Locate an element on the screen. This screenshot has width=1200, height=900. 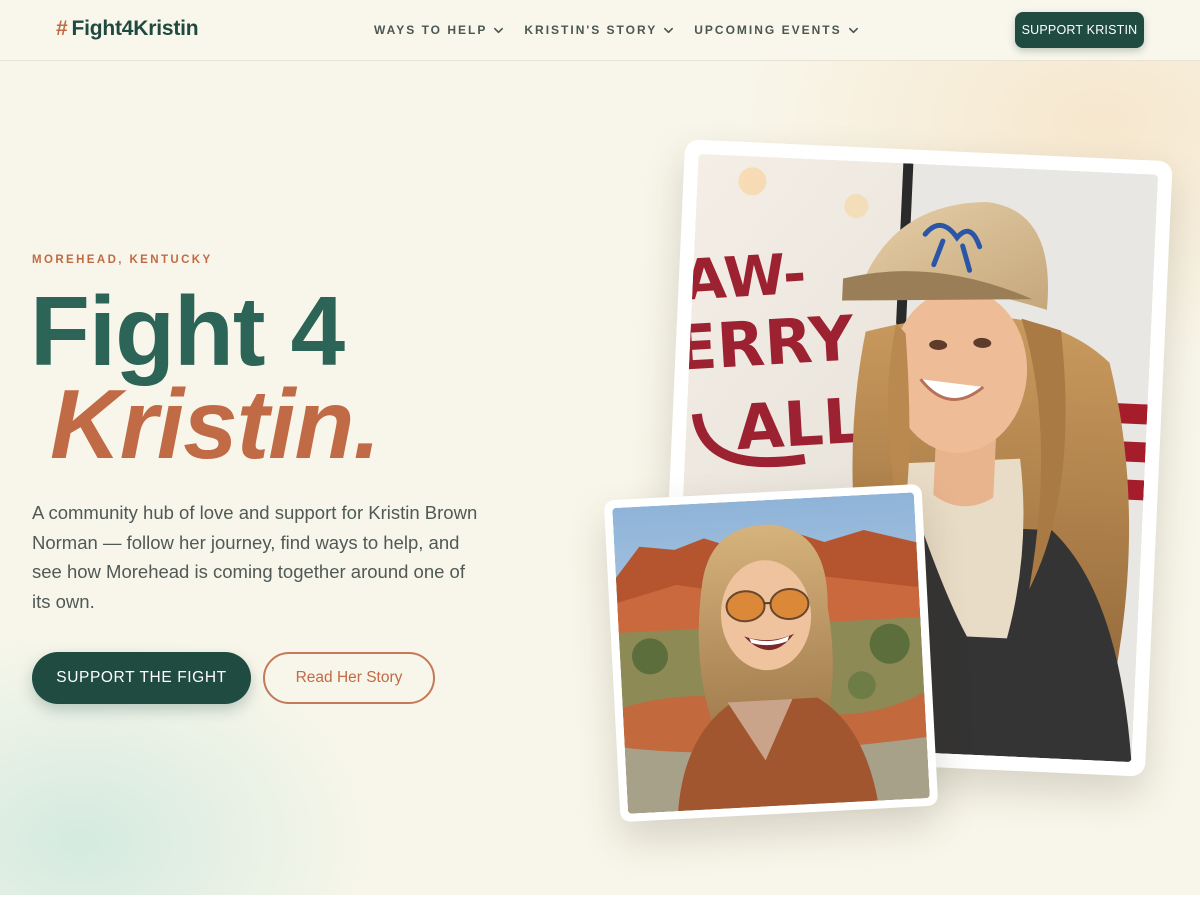
nav-ways-to-help-label: WAYS TO HELP is located at coordinates (431, 30).